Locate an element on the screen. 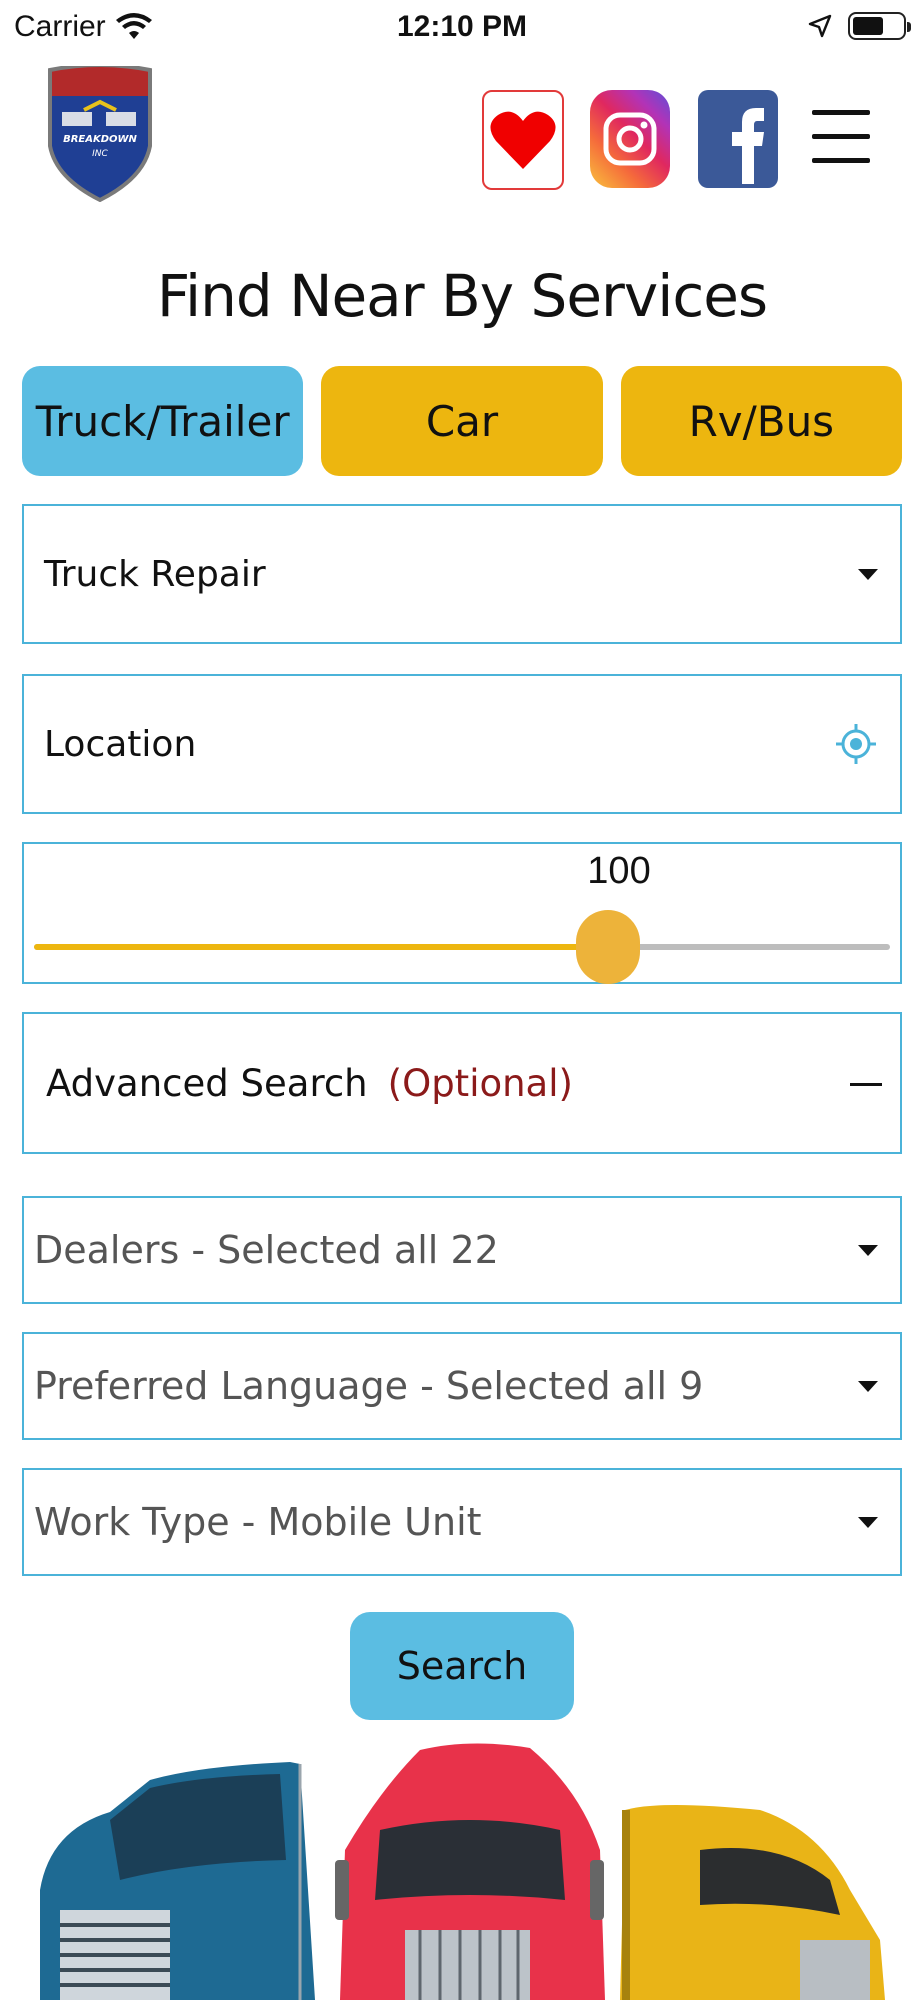 The height and width of the screenshot is (2000, 924). advanced-search-optional: (Optional) is located at coordinates (480, 1083).